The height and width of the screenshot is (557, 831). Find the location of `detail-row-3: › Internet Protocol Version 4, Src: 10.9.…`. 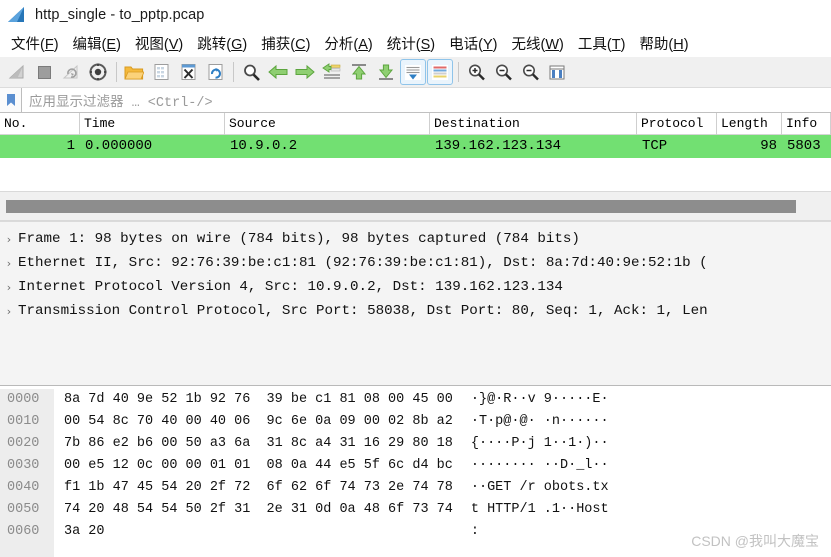

detail-row-3: › Internet Protocol Version 4, Src: 10.9.… is located at coordinates (415, 287).